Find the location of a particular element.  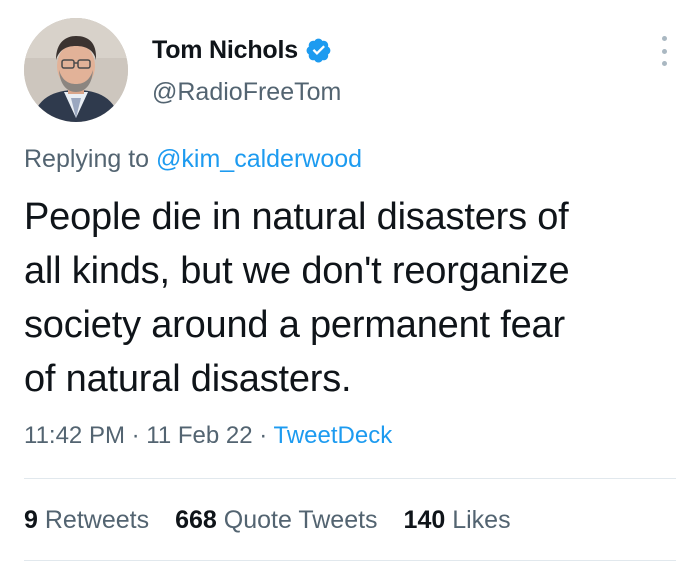

avatar is located at coordinates (76, 70).